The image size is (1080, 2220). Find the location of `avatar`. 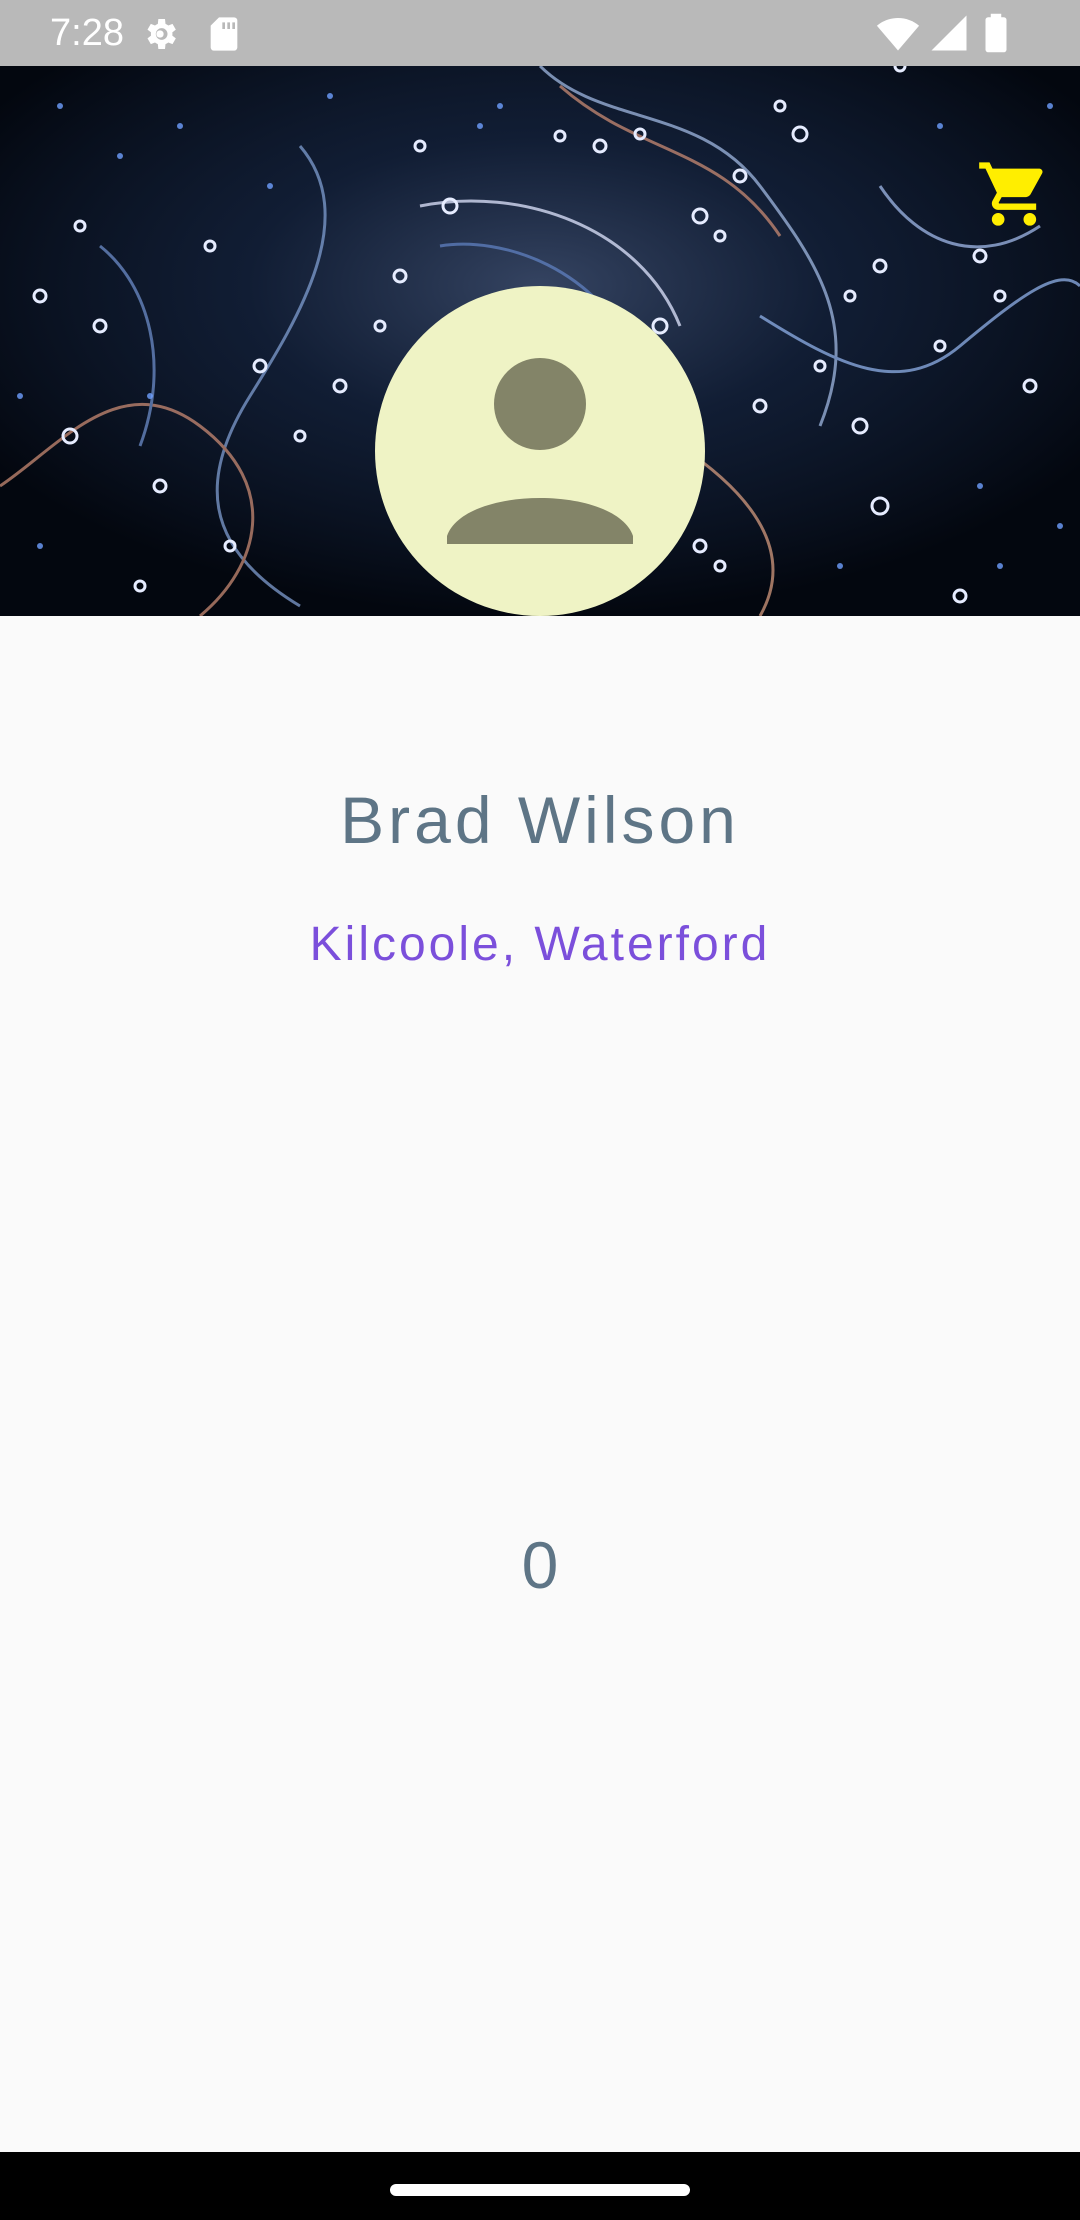

avatar is located at coordinates (540, 451).